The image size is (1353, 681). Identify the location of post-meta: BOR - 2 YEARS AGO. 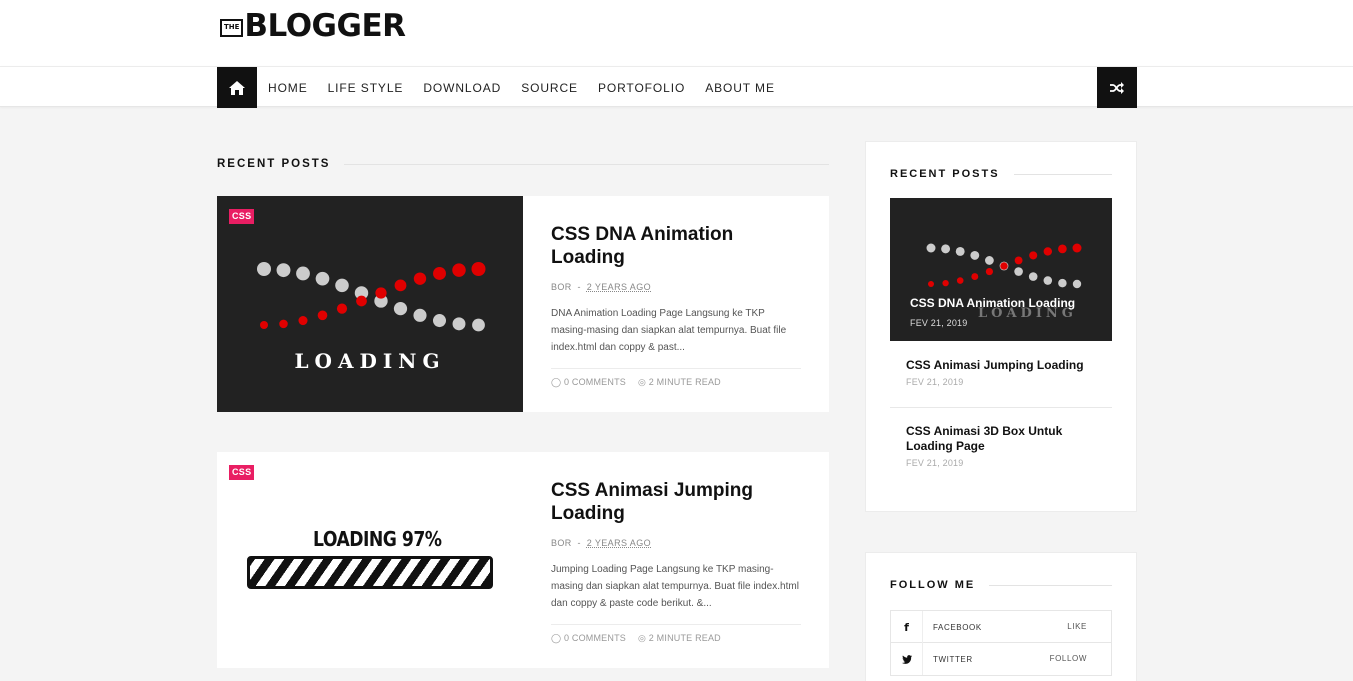
(676, 543).